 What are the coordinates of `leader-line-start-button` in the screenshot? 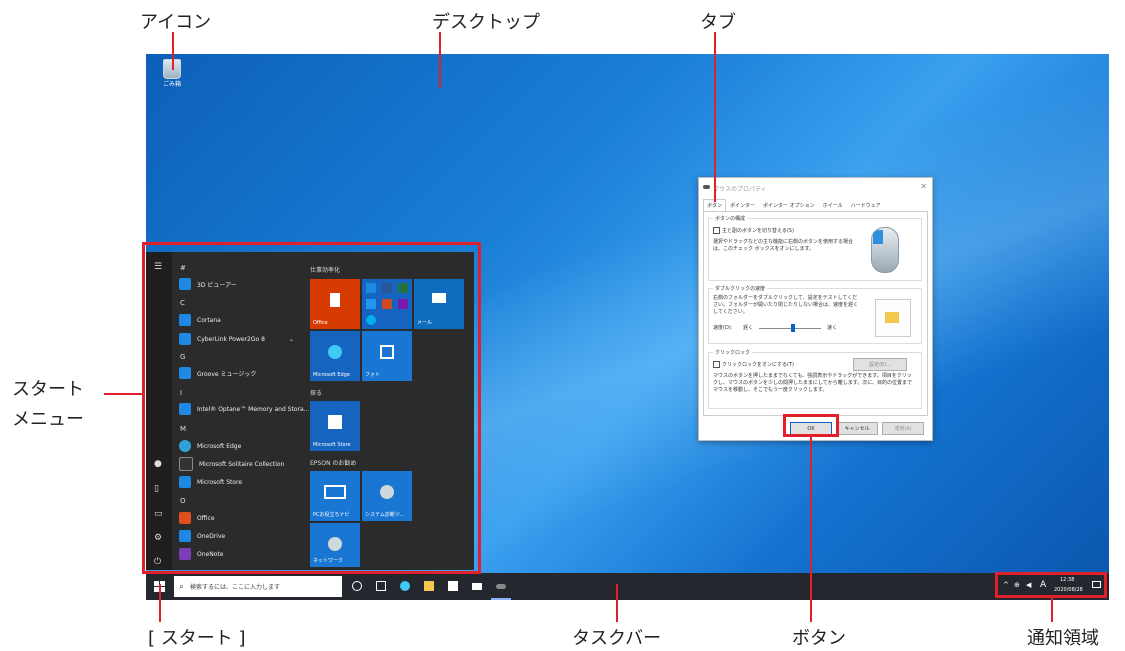 It's located at (160, 603).